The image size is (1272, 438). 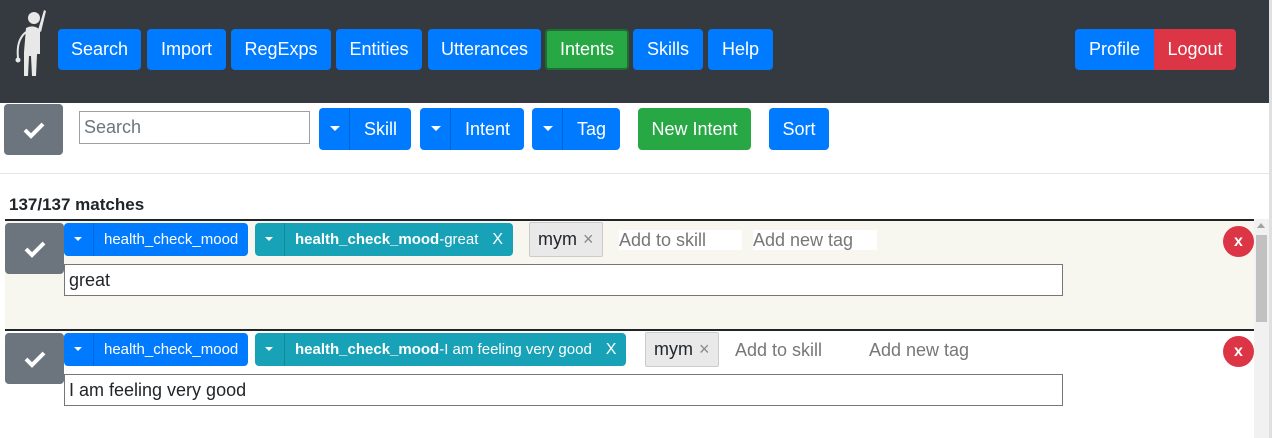 I want to click on intent-pill: health_check_mood-great X, so click(x=384, y=239).